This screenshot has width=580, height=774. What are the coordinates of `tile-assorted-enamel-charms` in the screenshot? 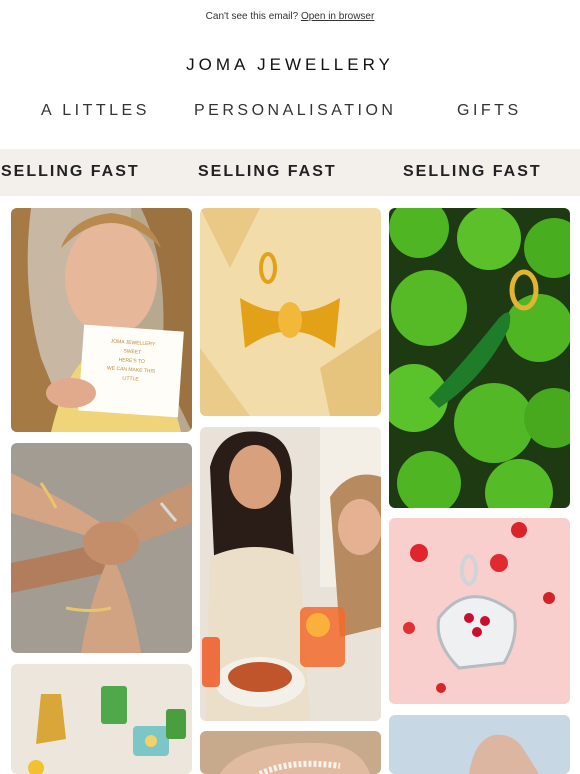 It's located at (101, 719).